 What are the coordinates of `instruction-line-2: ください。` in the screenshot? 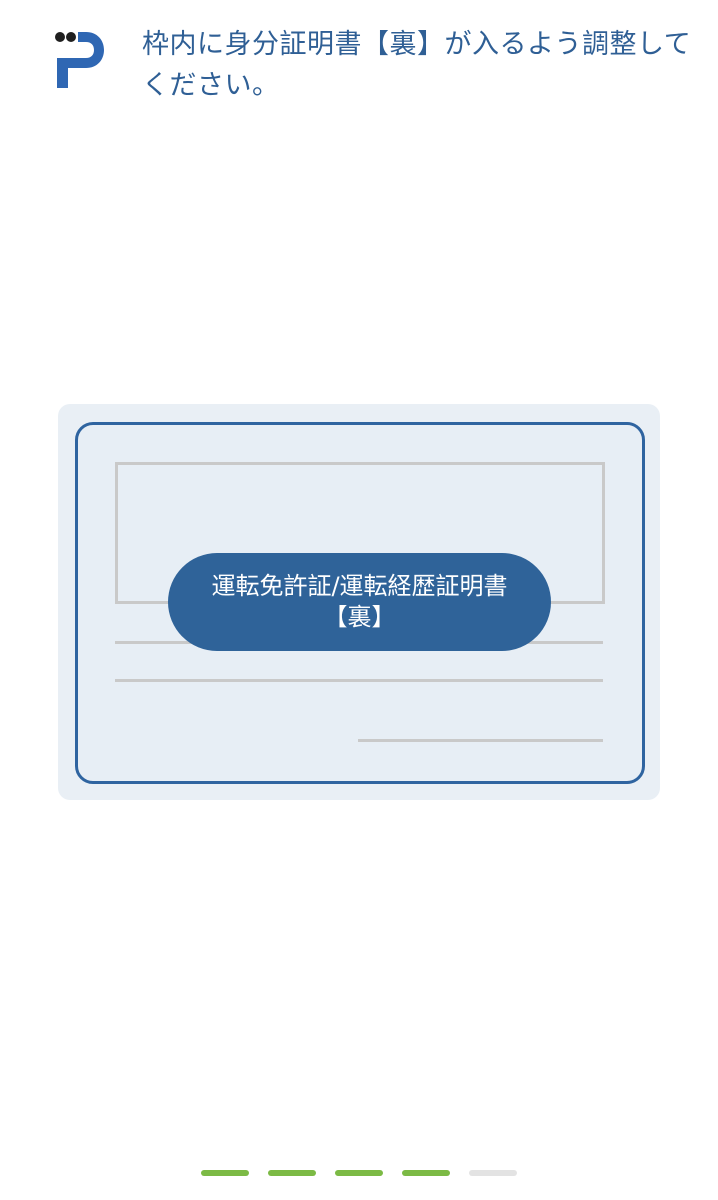 It's located at (211, 85).